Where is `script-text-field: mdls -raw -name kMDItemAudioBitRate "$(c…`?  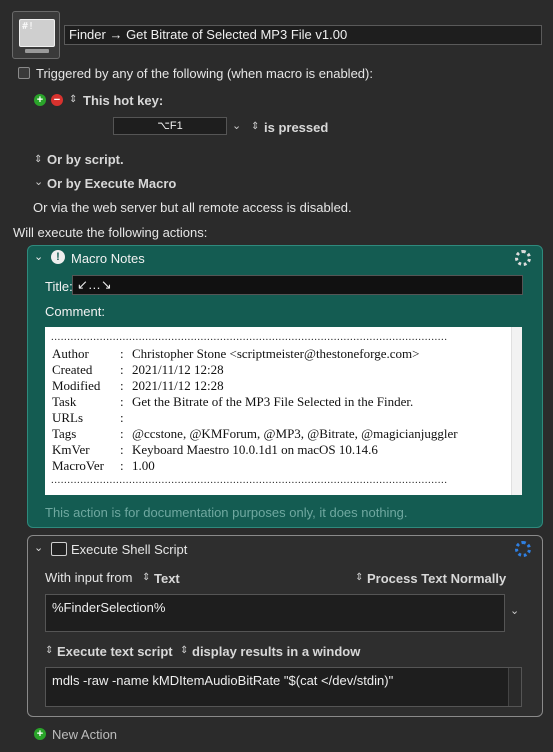 script-text-field: mdls -raw -name kMDItemAudioBitRate "$(c… is located at coordinates (283, 687).